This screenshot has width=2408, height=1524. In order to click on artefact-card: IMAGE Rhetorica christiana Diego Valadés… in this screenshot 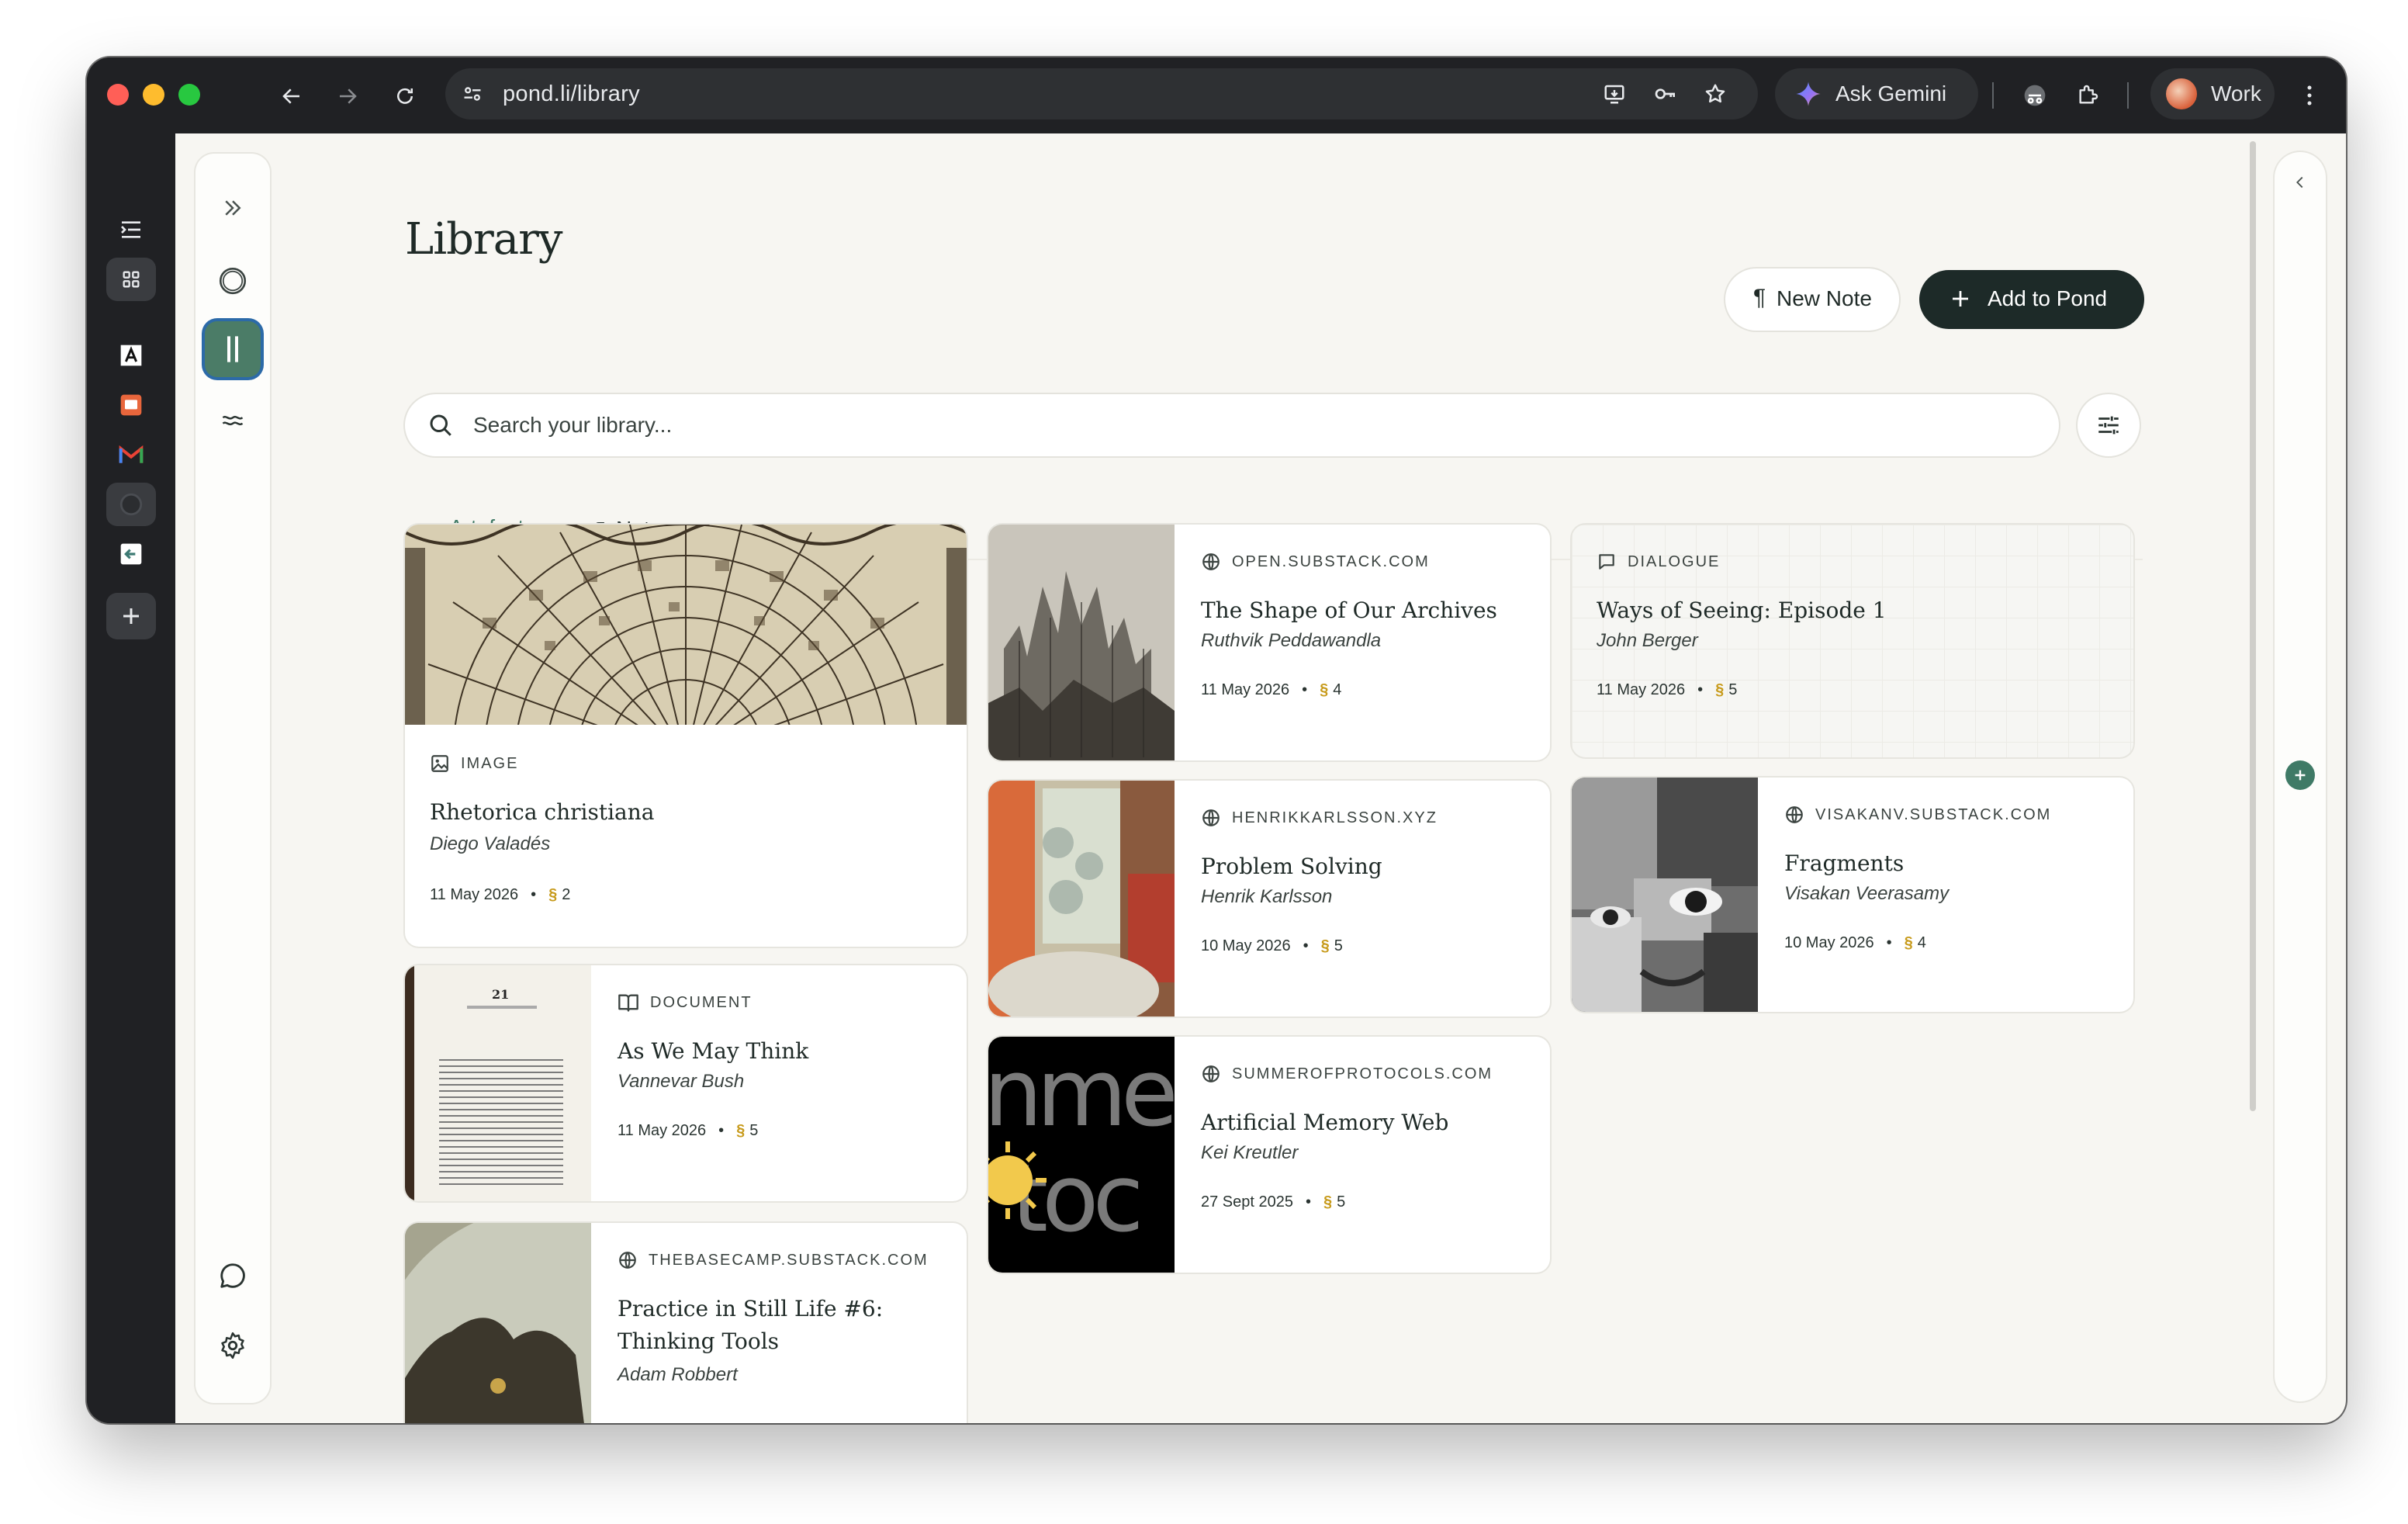, I will do `click(686, 736)`.